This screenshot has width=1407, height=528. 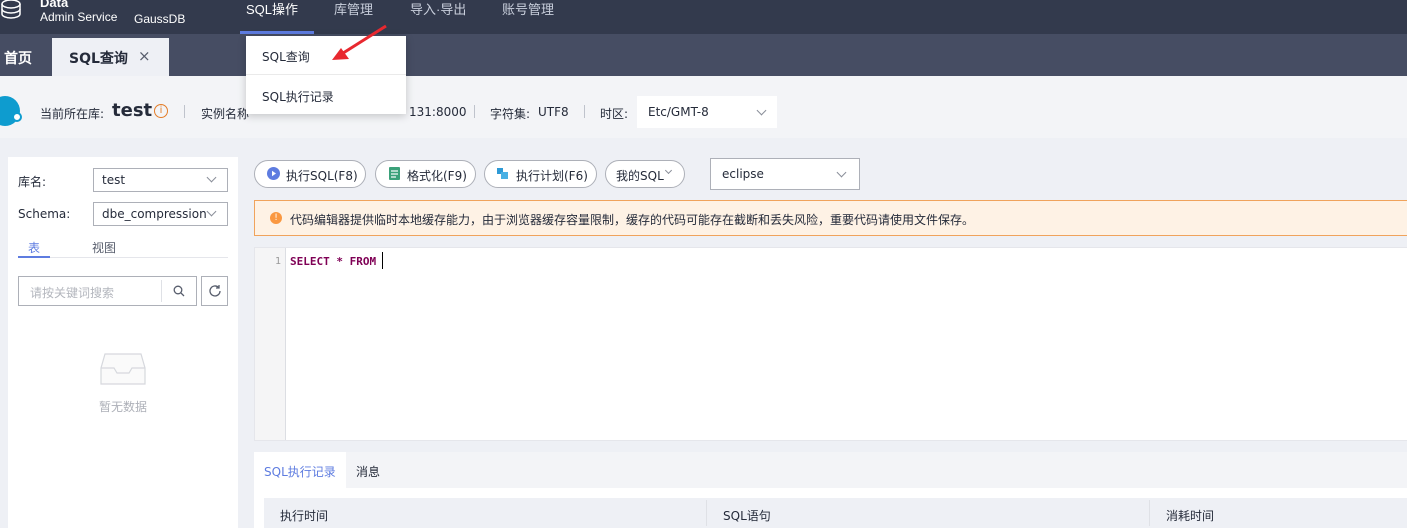 What do you see at coordinates (322, 176) in the screenshot?
I see `execute-sql-label: 执行SQL(F8)` at bounding box center [322, 176].